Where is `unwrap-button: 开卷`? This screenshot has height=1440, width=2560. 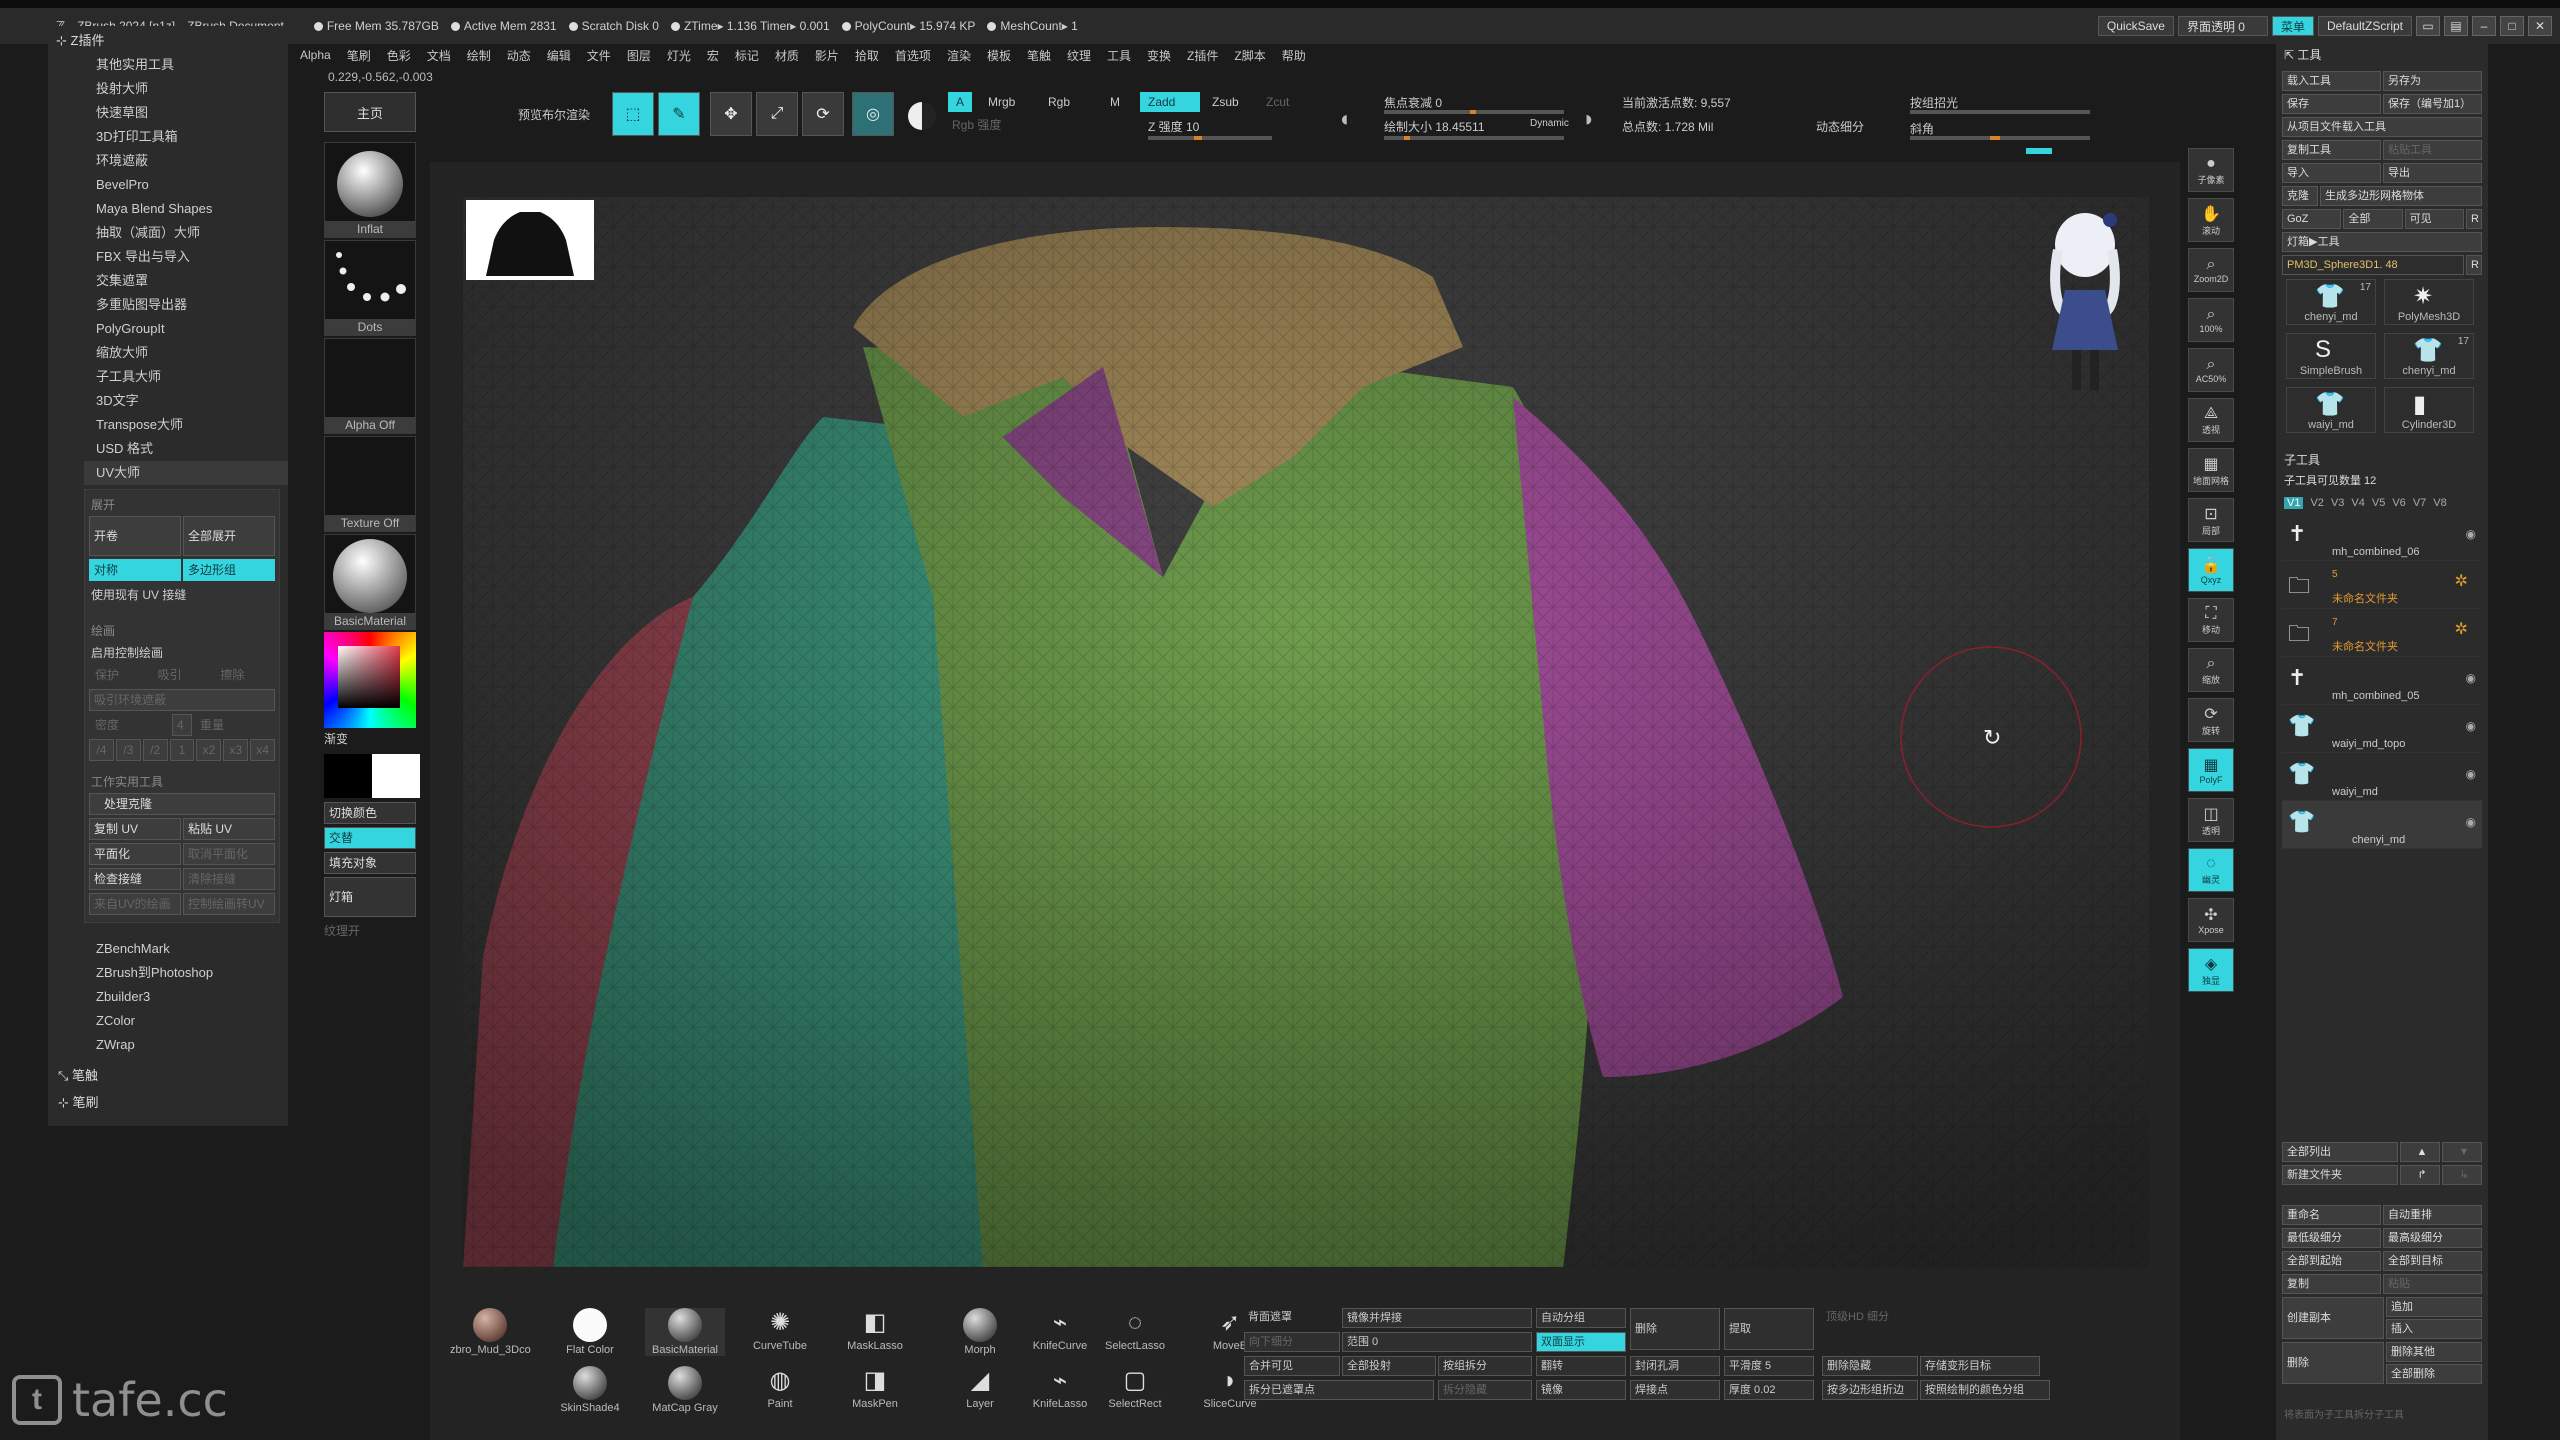 unwrap-button: 开卷 is located at coordinates (135, 536).